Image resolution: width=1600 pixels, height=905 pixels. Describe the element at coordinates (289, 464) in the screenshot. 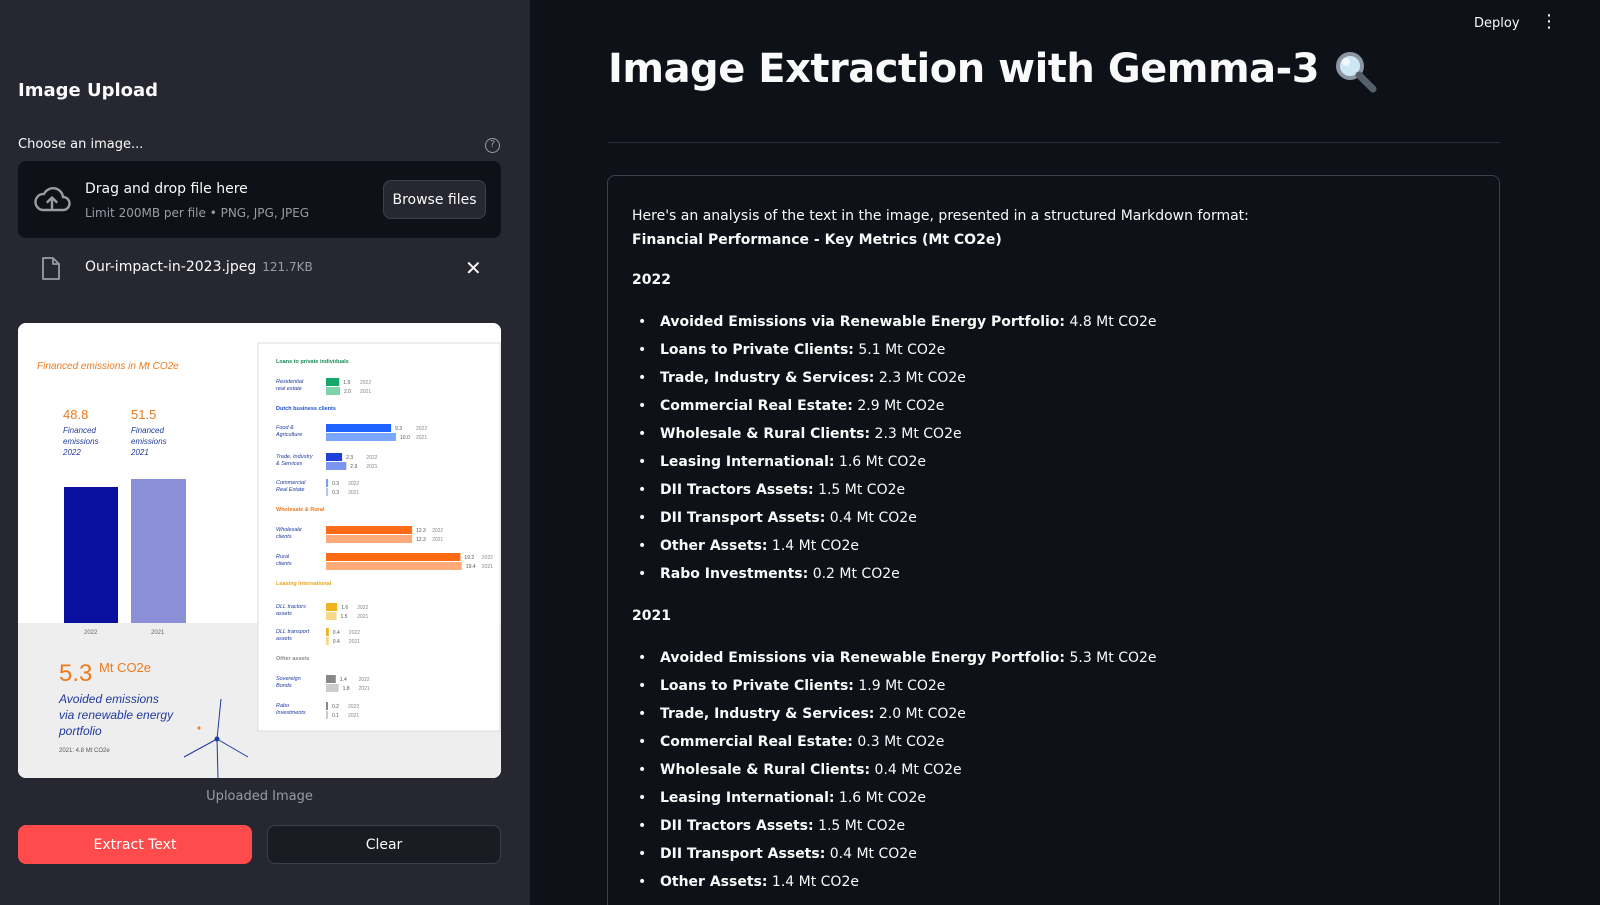

I see `img-row-label: & Services` at that location.